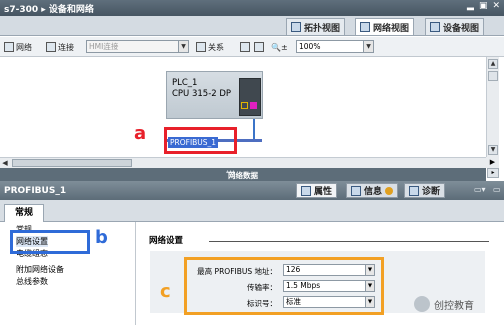  I want to click on tab-diagnostics: 诊断, so click(425, 190).